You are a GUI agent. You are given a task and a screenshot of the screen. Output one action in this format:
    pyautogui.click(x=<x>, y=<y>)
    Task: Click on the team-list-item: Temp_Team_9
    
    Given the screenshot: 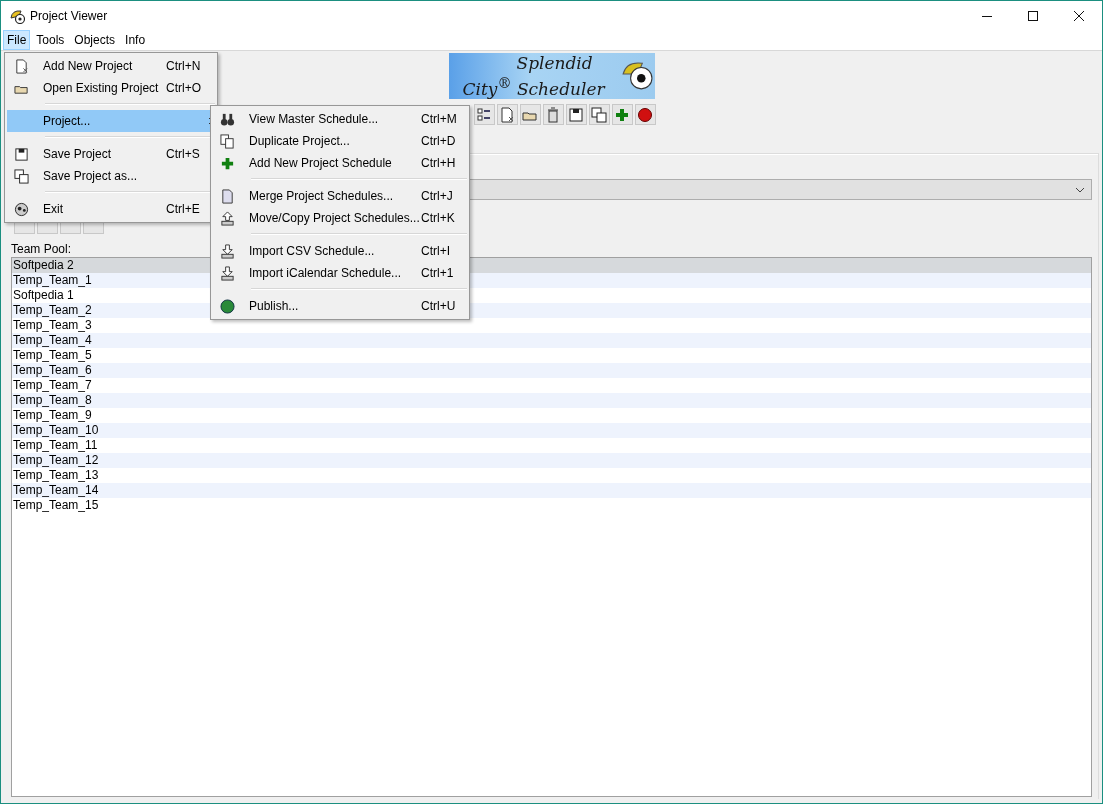 What is the action you would take?
    pyautogui.click(x=52, y=415)
    